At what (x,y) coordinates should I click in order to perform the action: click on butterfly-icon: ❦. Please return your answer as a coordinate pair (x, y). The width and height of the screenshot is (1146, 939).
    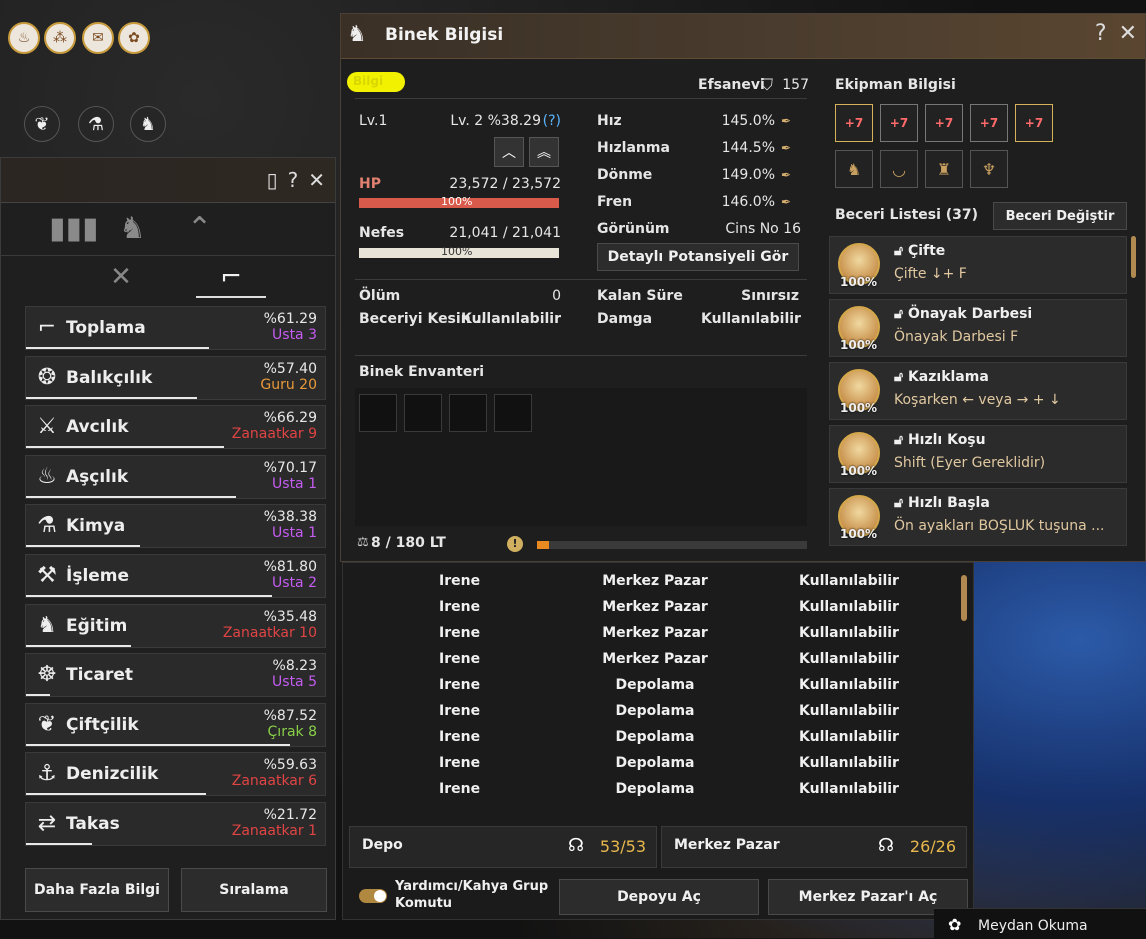
    Looking at the image, I should click on (42, 124).